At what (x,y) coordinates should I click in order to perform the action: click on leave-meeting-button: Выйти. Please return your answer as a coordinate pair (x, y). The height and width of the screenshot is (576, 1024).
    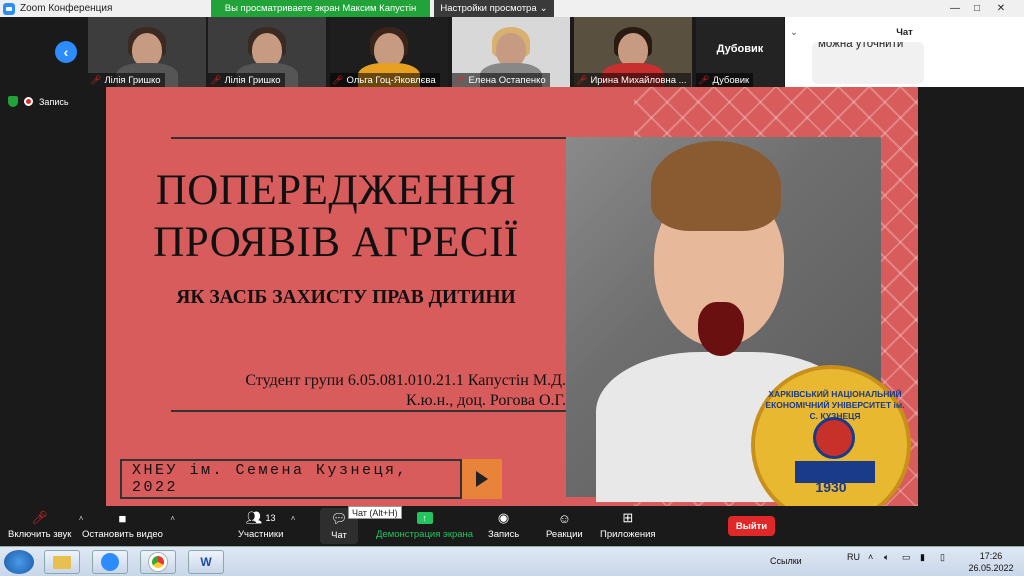
    Looking at the image, I should click on (751, 526).